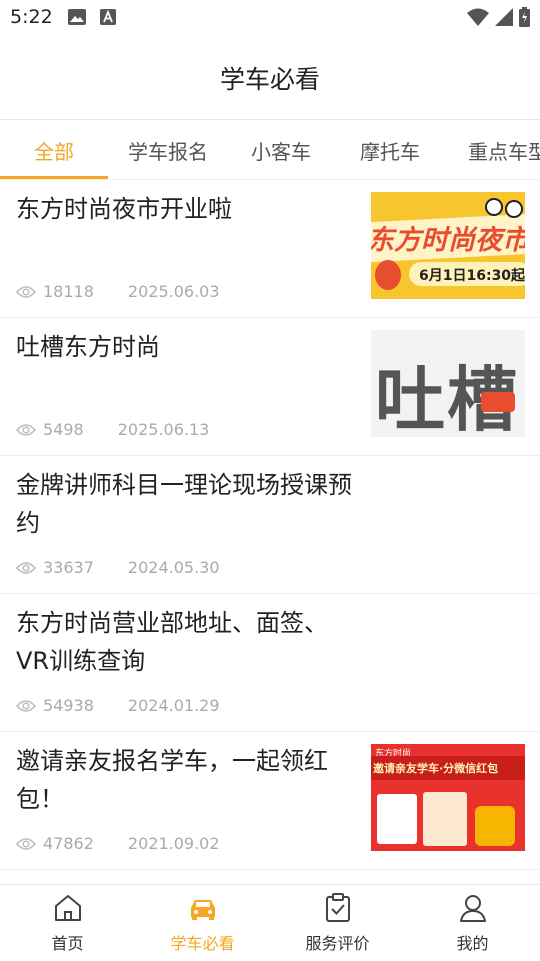 The image size is (540, 961). What do you see at coordinates (478, 17) in the screenshot?
I see `wifi-icon` at bounding box center [478, 17].